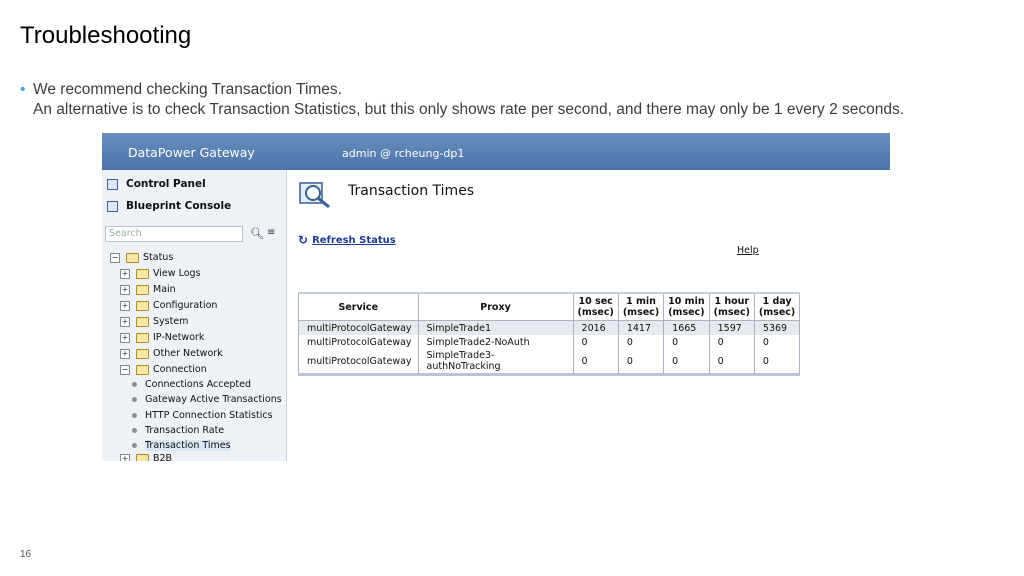  I want to click on column-header-label: 1 day, so click(777, 301).